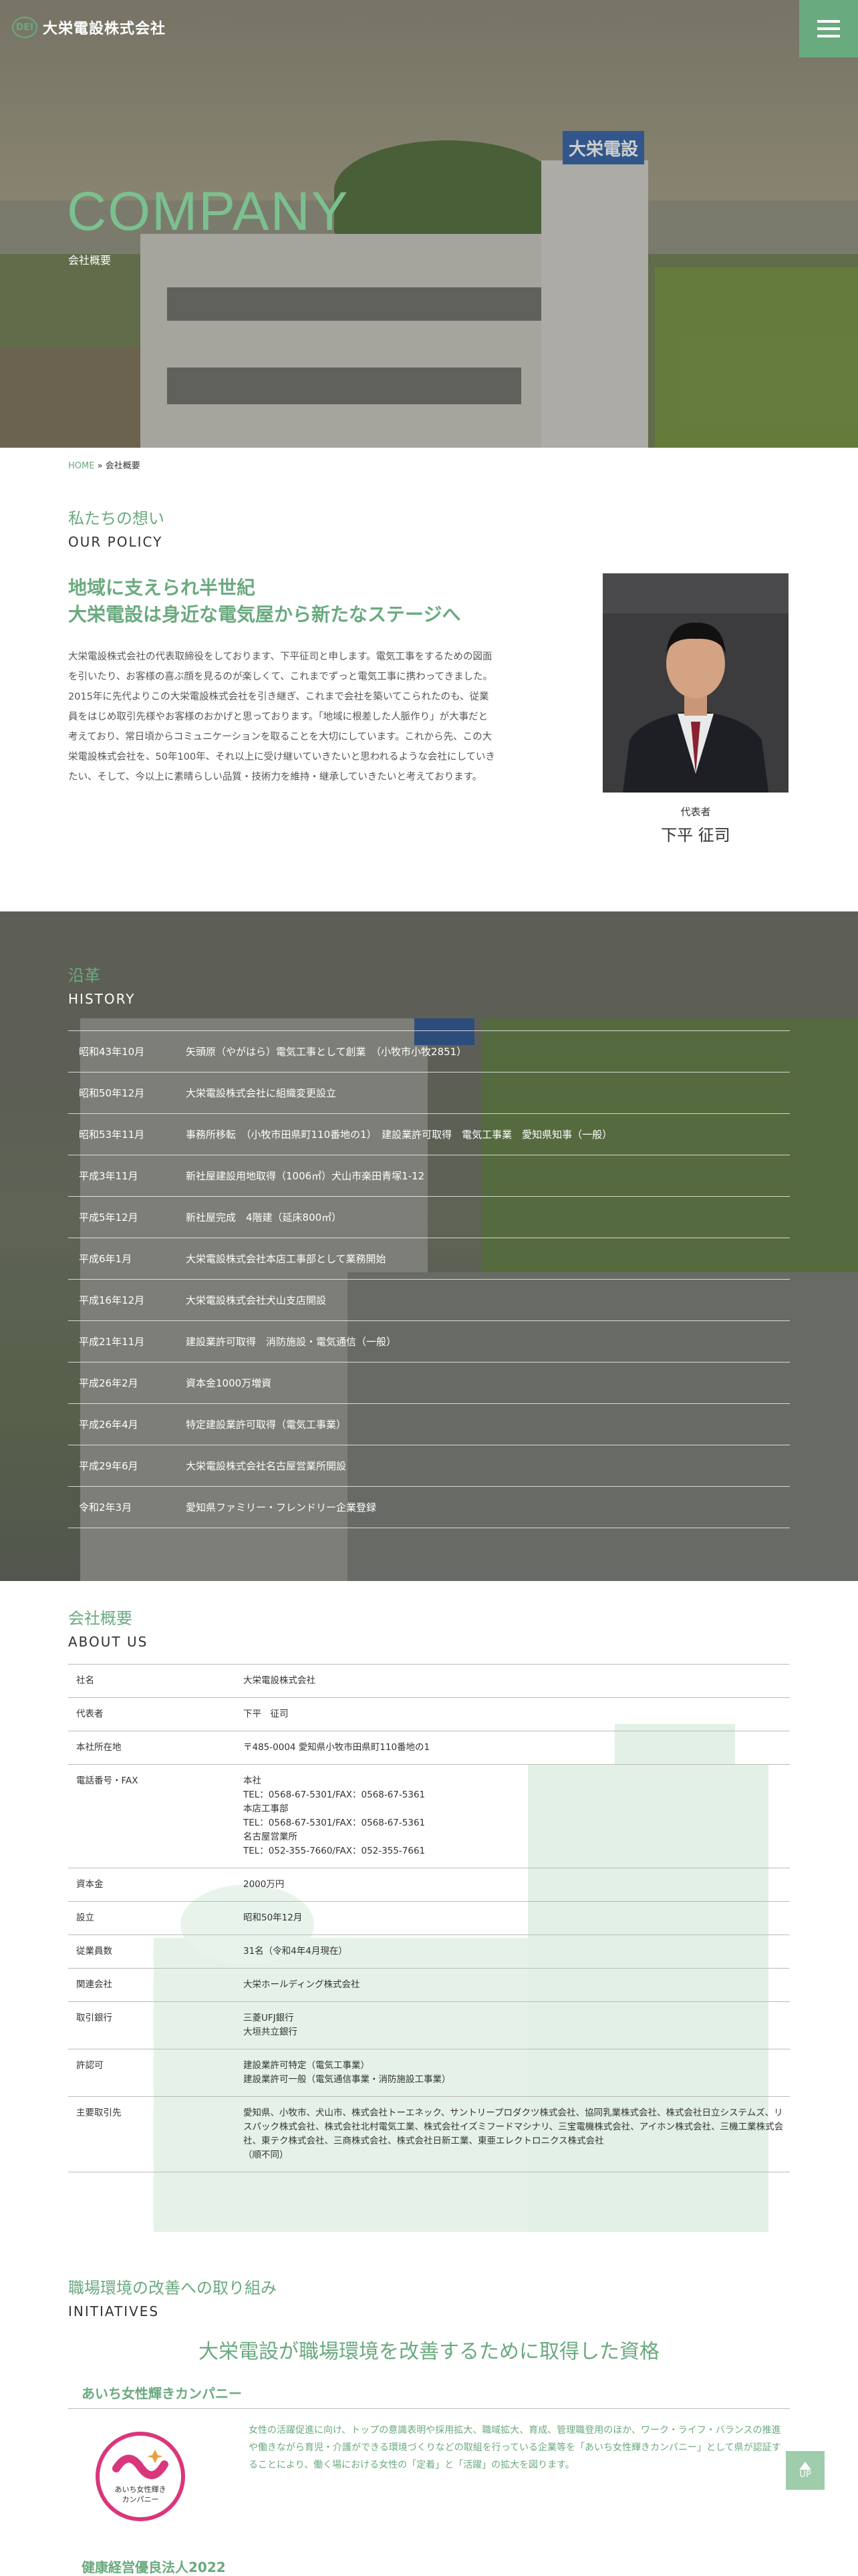 Image resolution: width=858 pixels, height=2576 pixels. Describe the element at coordinates (429, 1382) in the screenshot. I see `history-row: 平成26年2月 資本金1000万増資` at that location.